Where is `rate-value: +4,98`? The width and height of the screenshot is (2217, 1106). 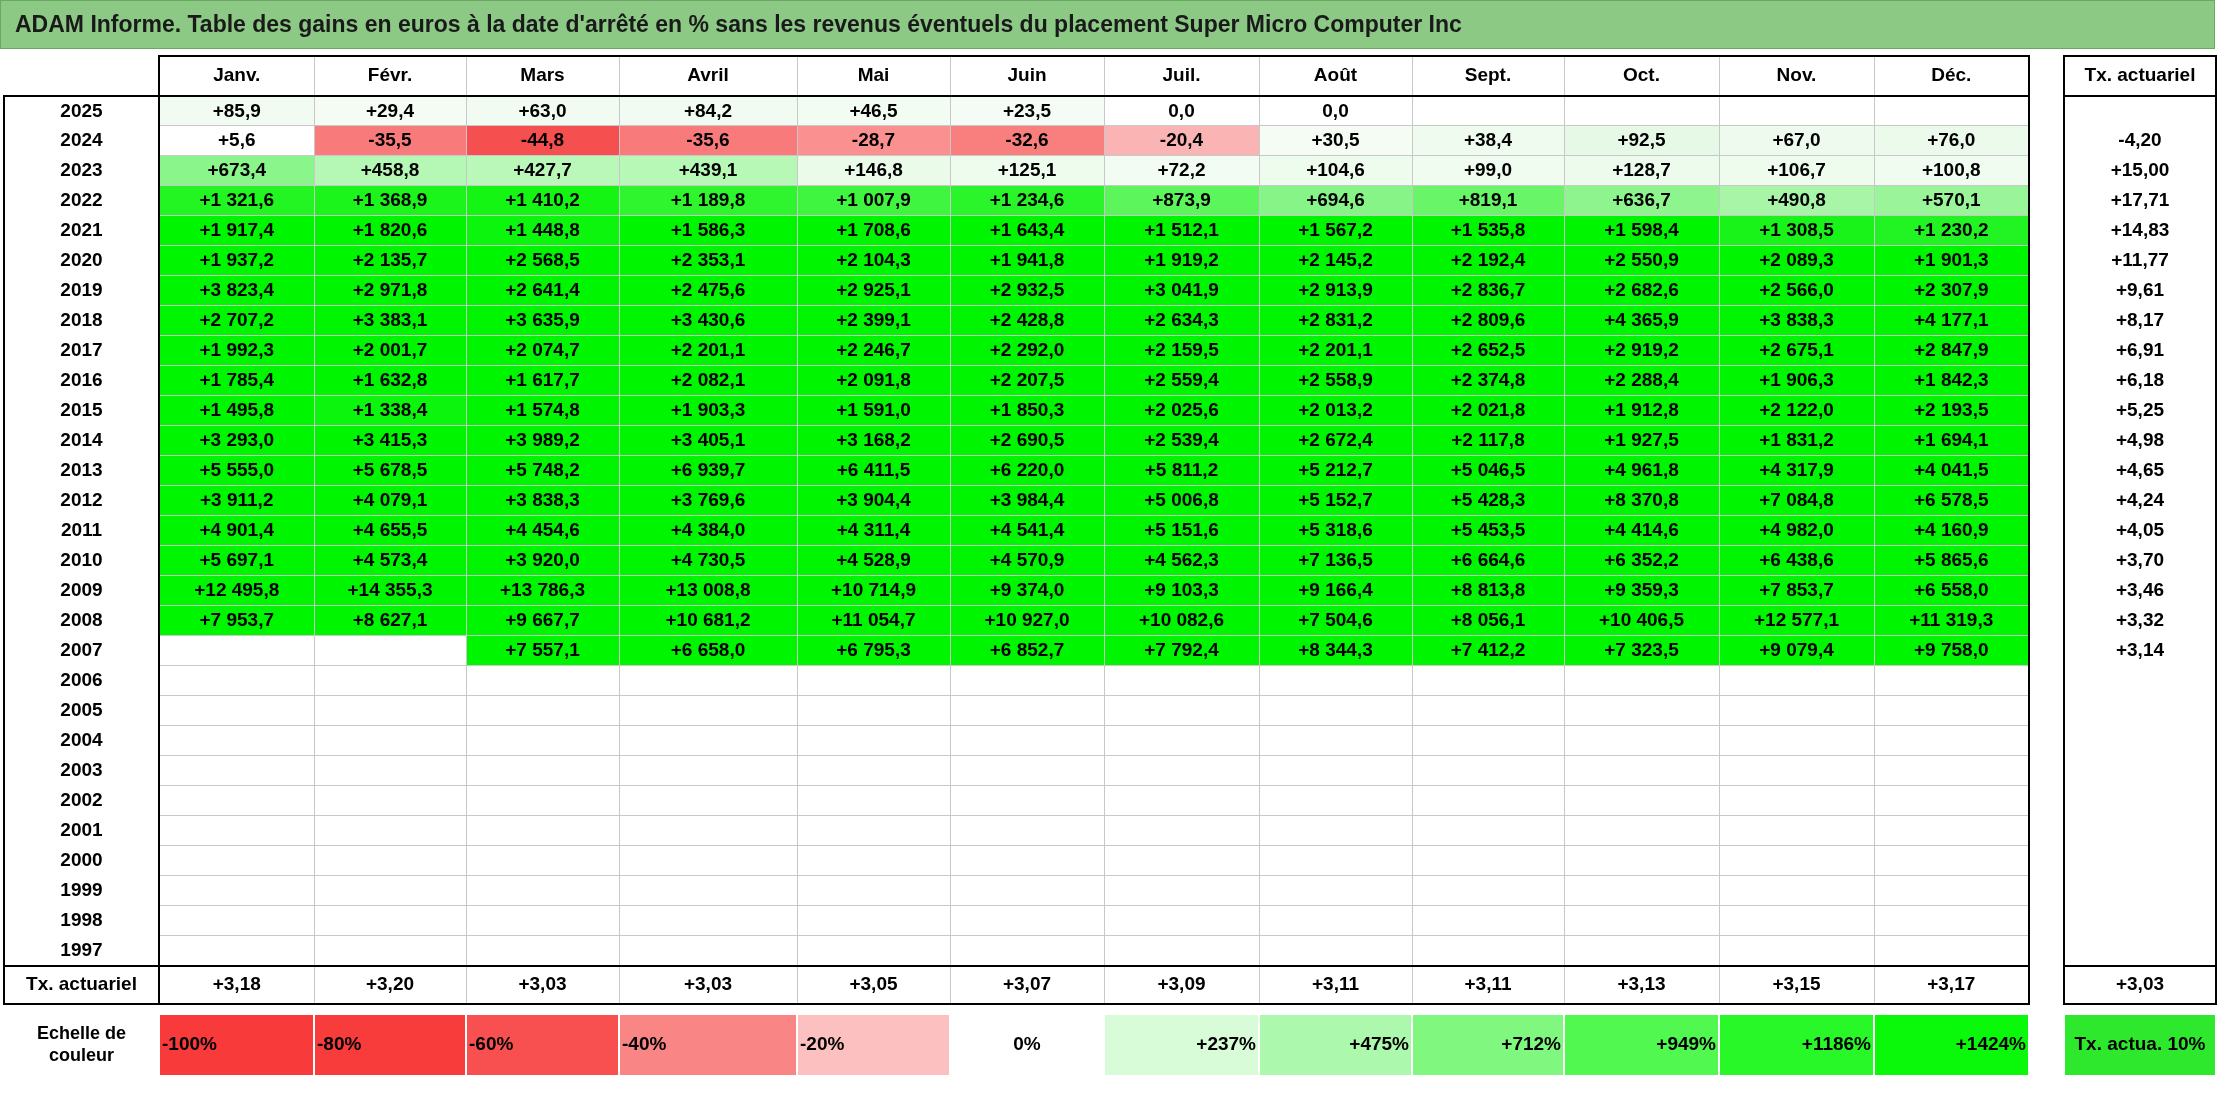 rate-value: +4,98 is located at coordinates (2140, 440).